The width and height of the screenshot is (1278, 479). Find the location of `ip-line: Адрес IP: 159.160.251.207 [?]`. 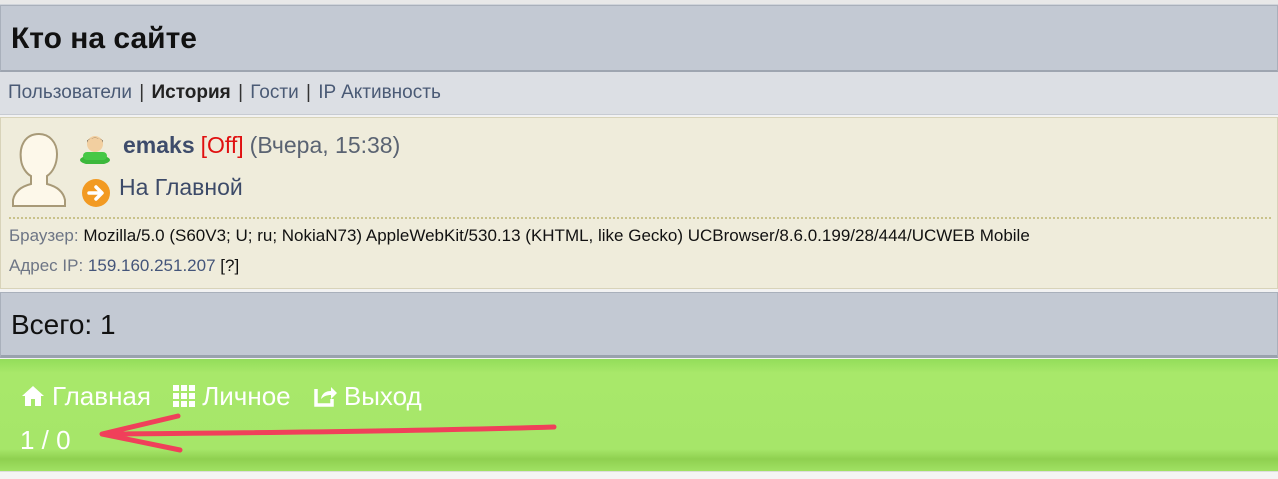

ip-line: Адрес IP: 159.160.251.207 [?] is located at coordinates (124, 266).